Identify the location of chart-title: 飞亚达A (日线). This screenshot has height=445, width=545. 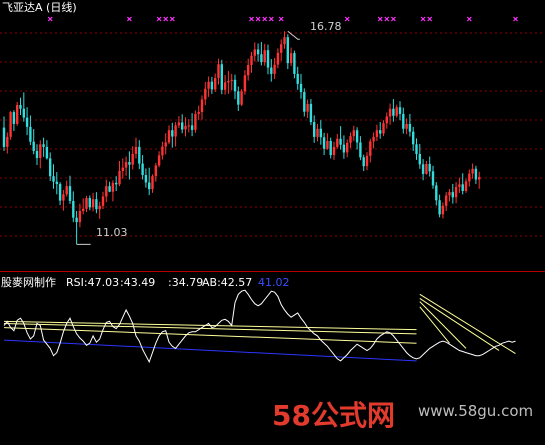
(39, 7).